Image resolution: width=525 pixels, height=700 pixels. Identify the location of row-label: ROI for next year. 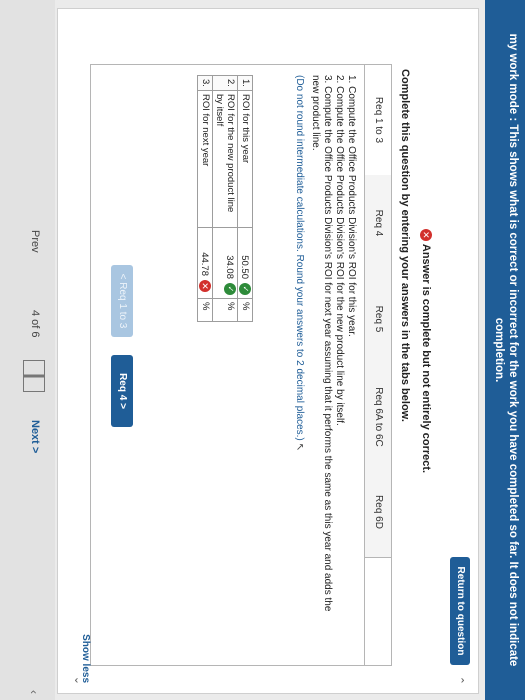
(205, 159).